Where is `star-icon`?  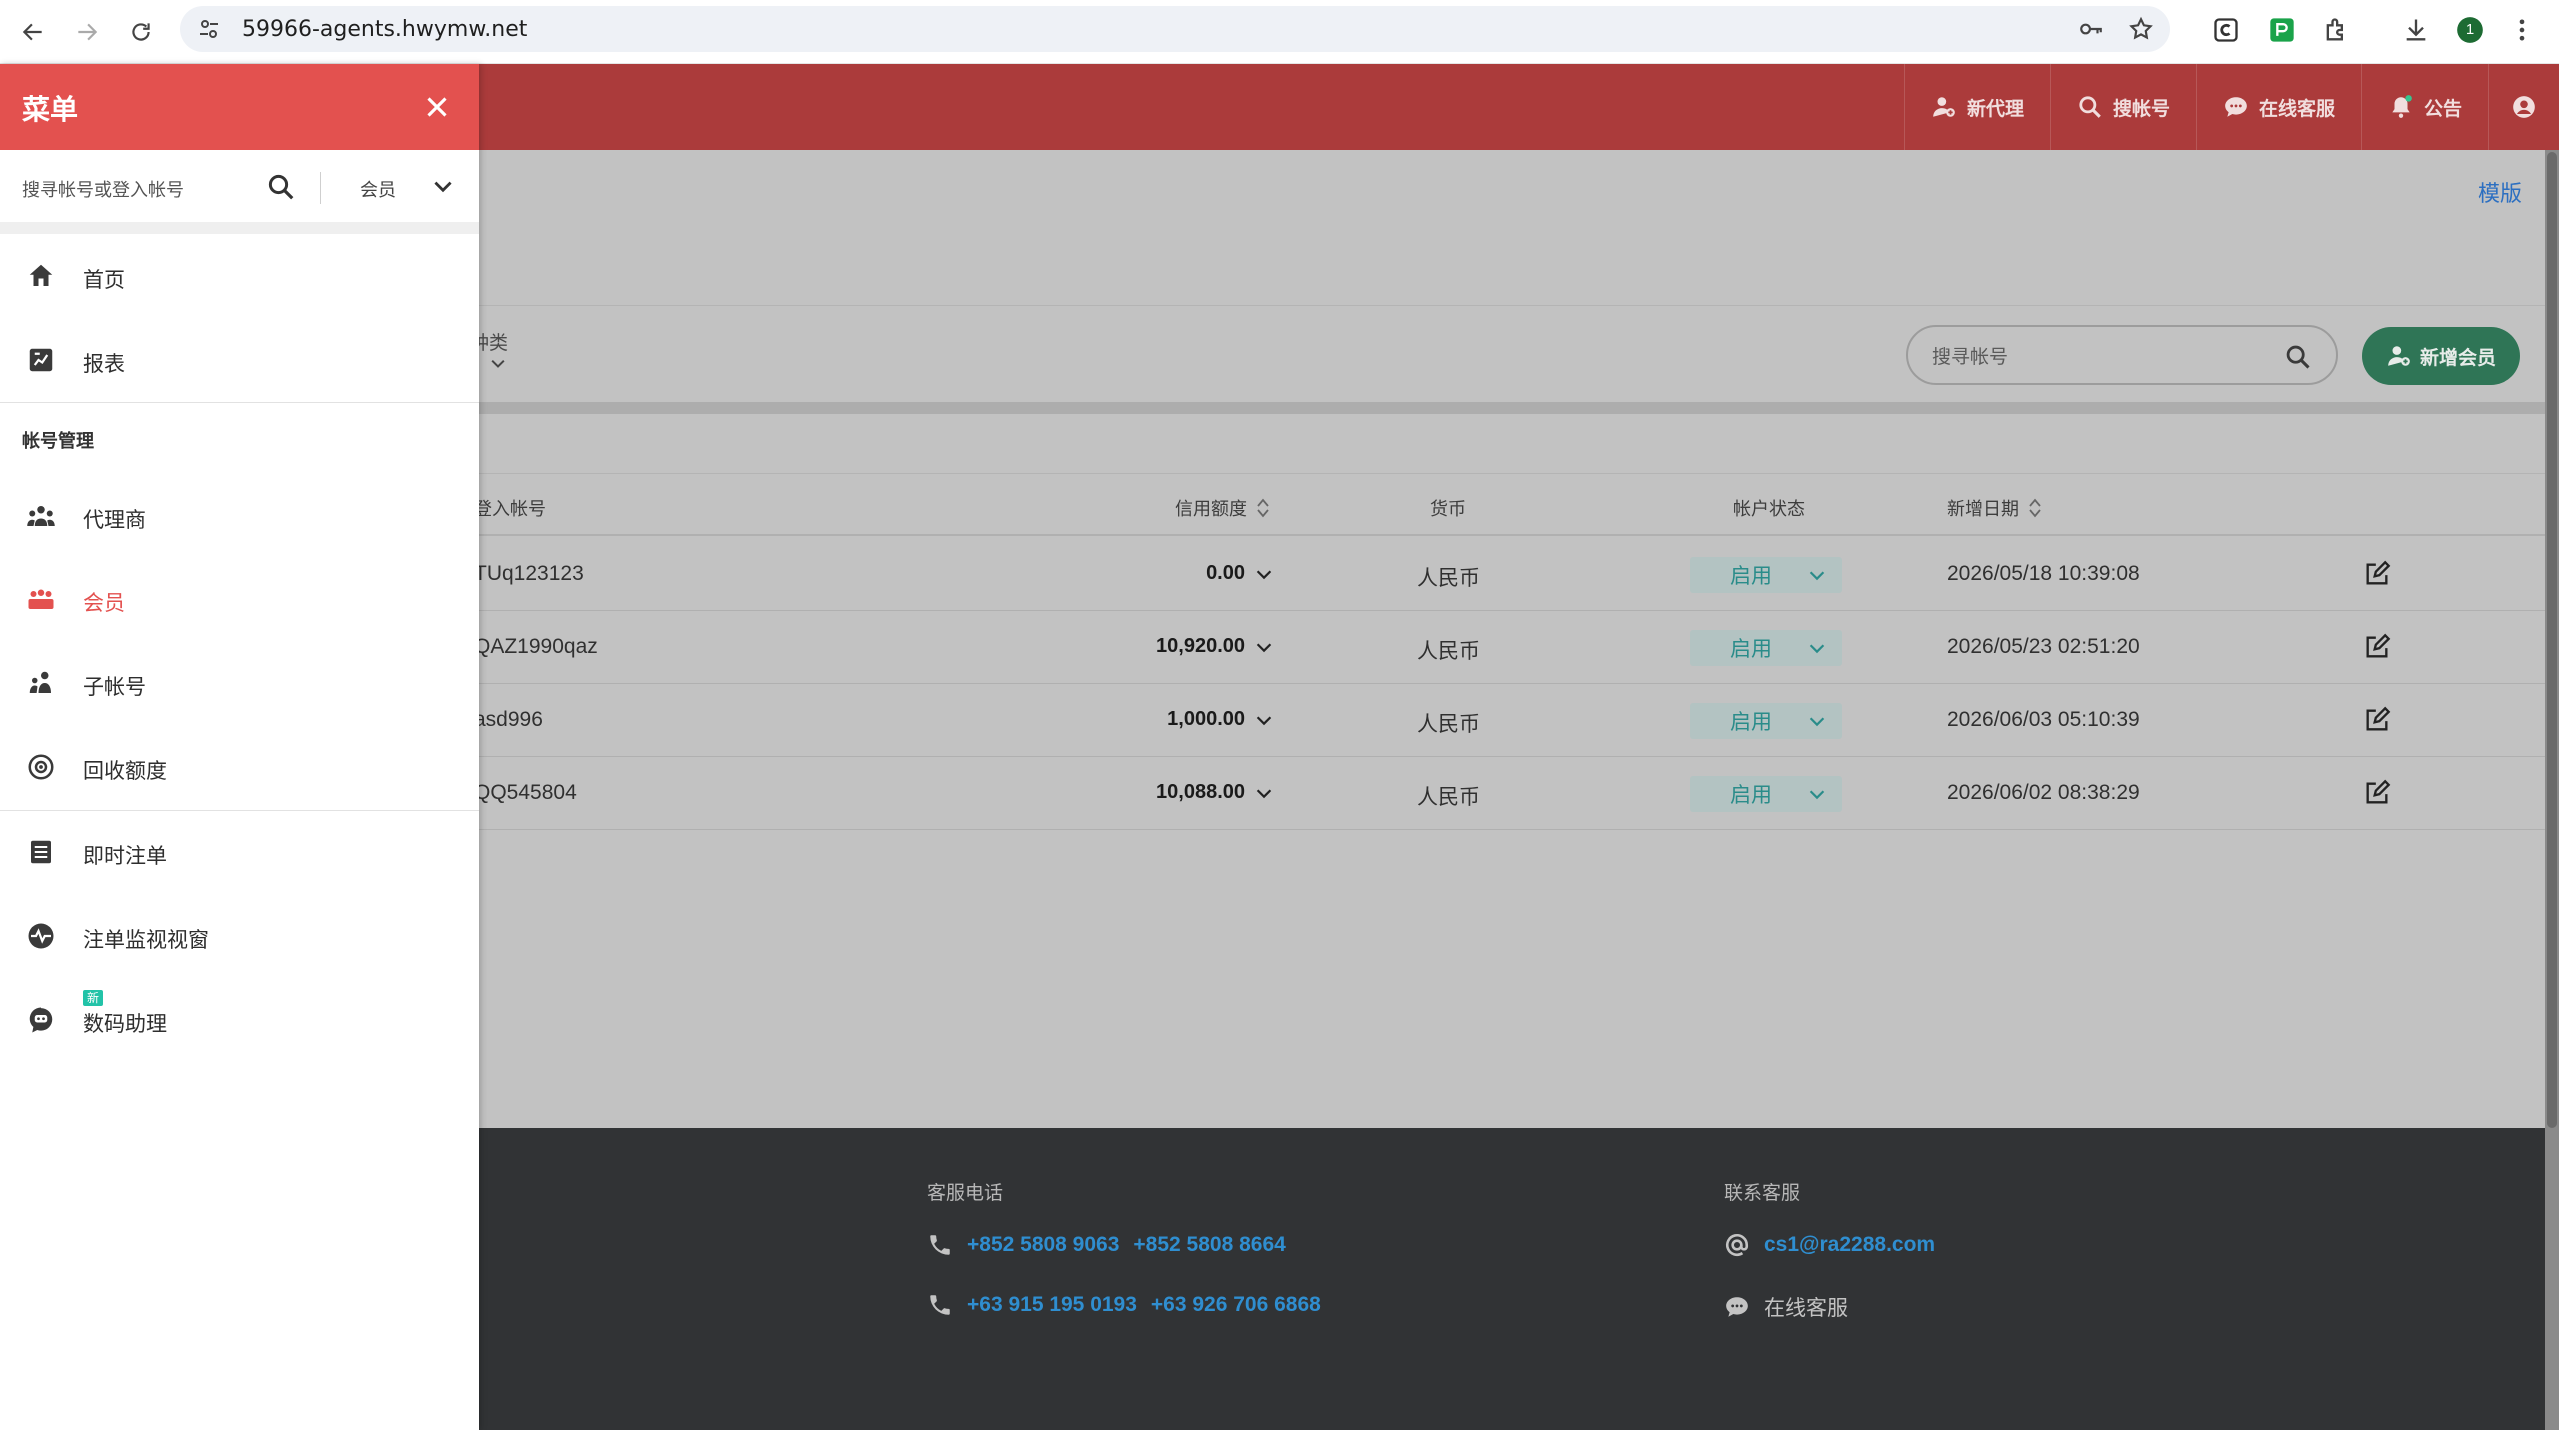 star-icon is located at coordinates (2141, 29).